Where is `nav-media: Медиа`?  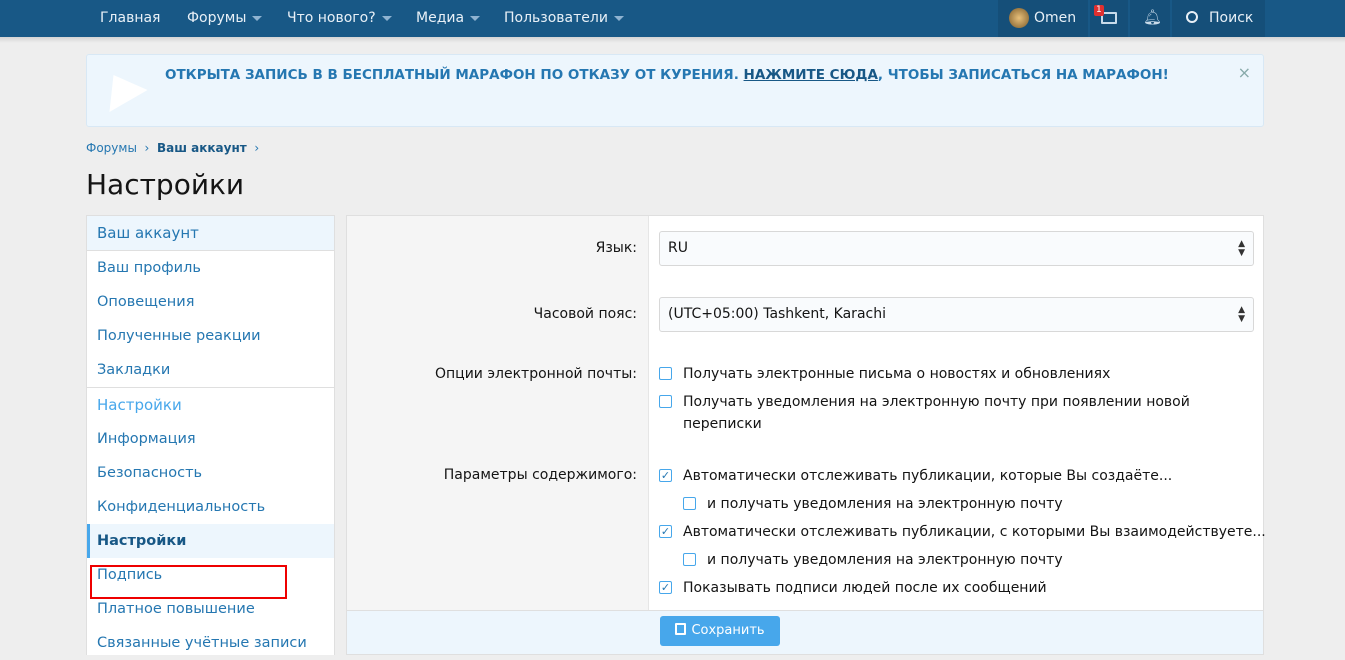 nav-media: Медиа is located at coordinates (448, 18).